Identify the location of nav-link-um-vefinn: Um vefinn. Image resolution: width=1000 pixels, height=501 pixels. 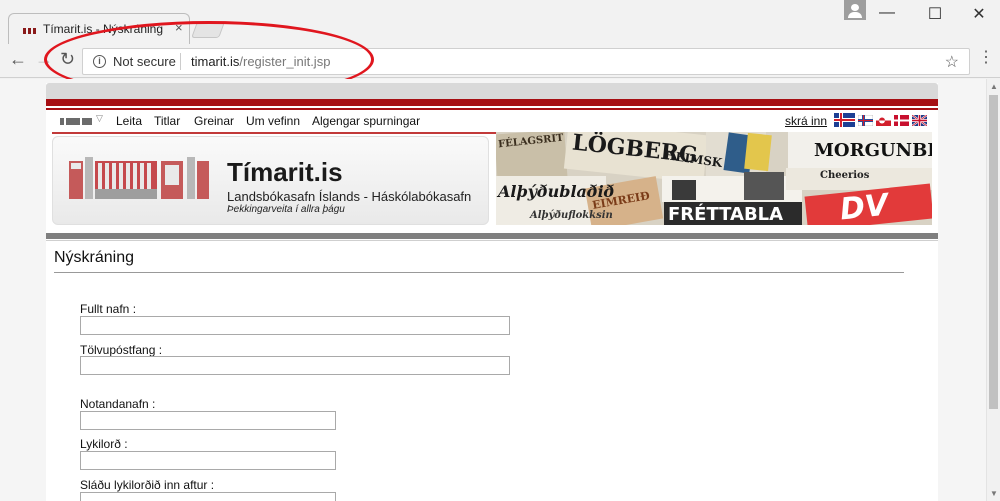
(273, 121).